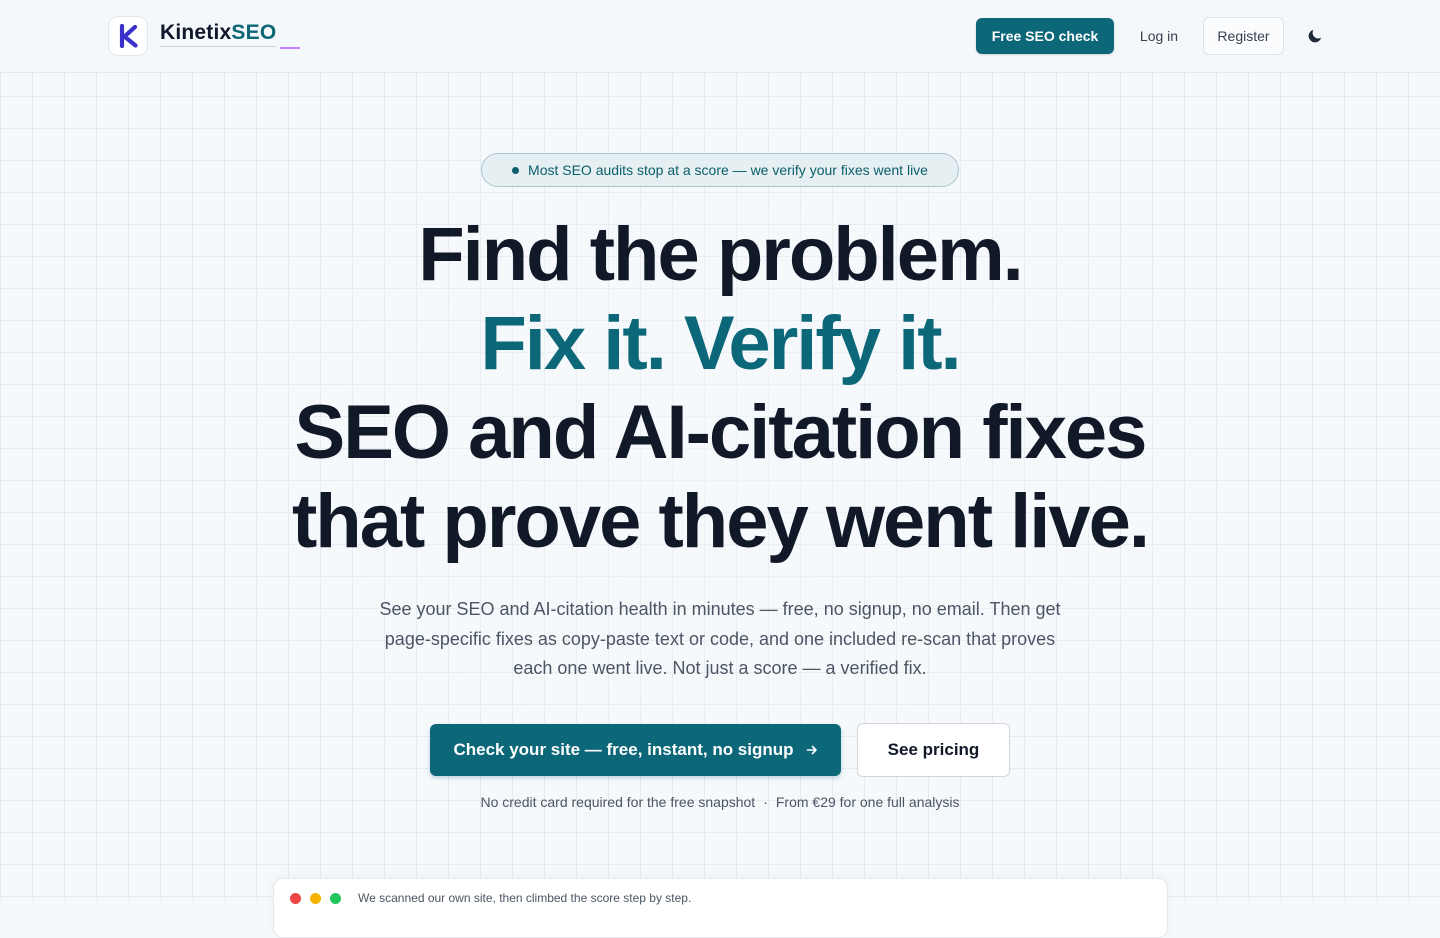 The image size is (1440, 938). I want to click on headline-line-4: that prove they went live., so click(721, 521).